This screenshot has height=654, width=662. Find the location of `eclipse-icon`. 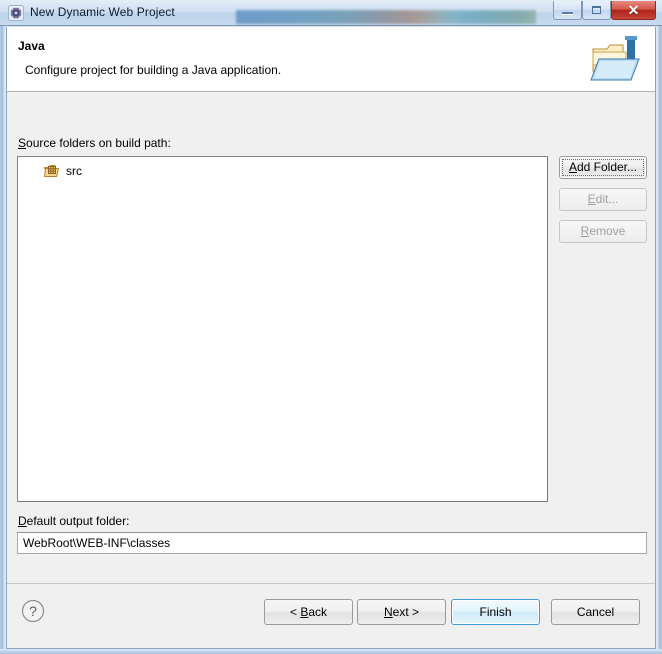

eclipse-icon is located at coordinates (16, 13).